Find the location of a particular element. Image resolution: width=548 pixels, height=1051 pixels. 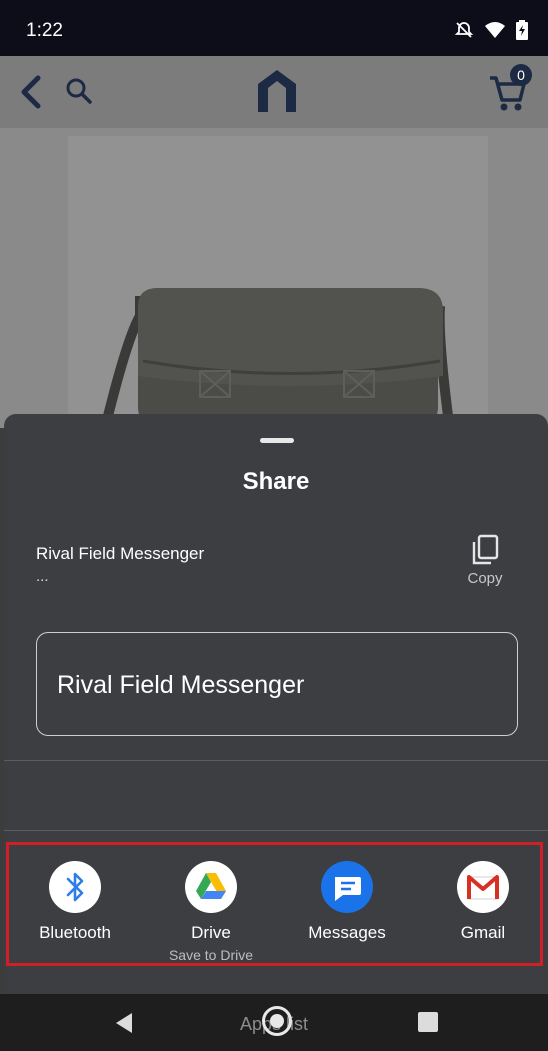

cart-count-badge: 0 is located at coordinates (521, 75).